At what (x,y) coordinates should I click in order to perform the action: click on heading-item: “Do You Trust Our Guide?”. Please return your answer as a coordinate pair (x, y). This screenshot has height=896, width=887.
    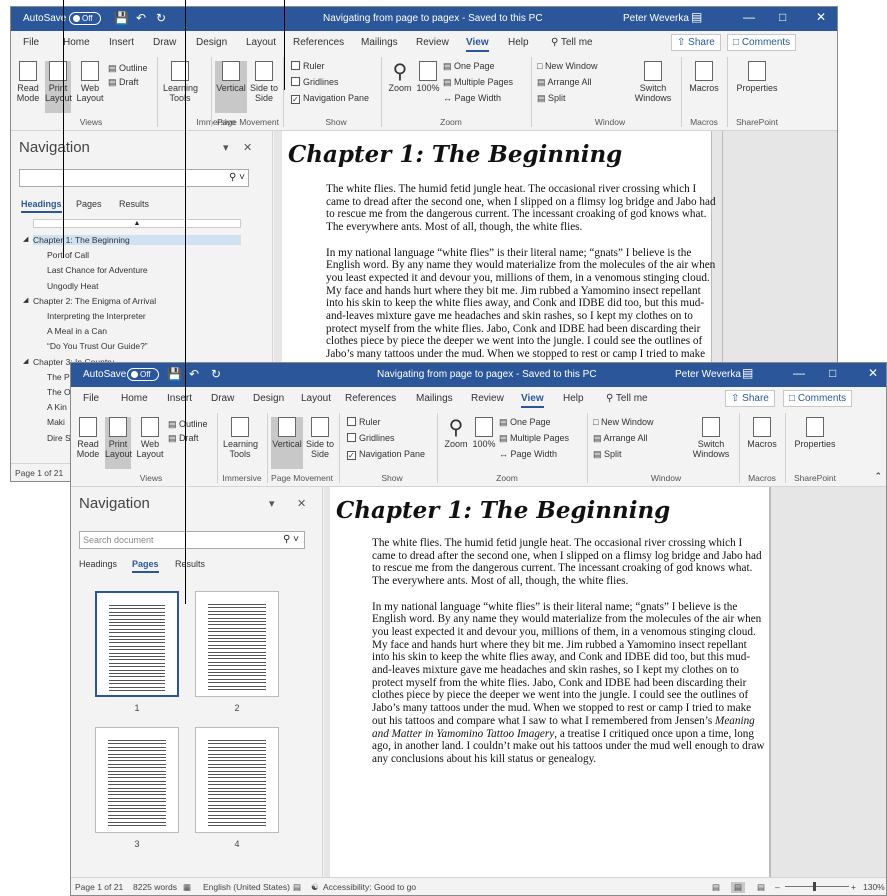
    Looking at the image, I should click on (97, 346).